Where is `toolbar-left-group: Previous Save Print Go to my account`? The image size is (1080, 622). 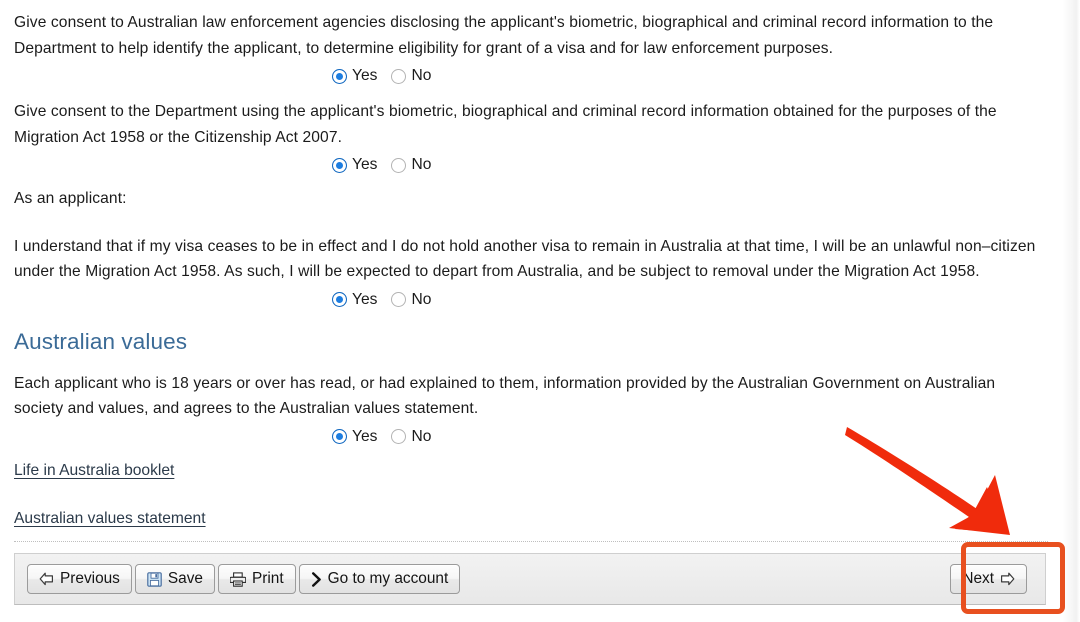 toolbar-left-group: Previous Save Print Go to my account is located at coordinates (244, 579).